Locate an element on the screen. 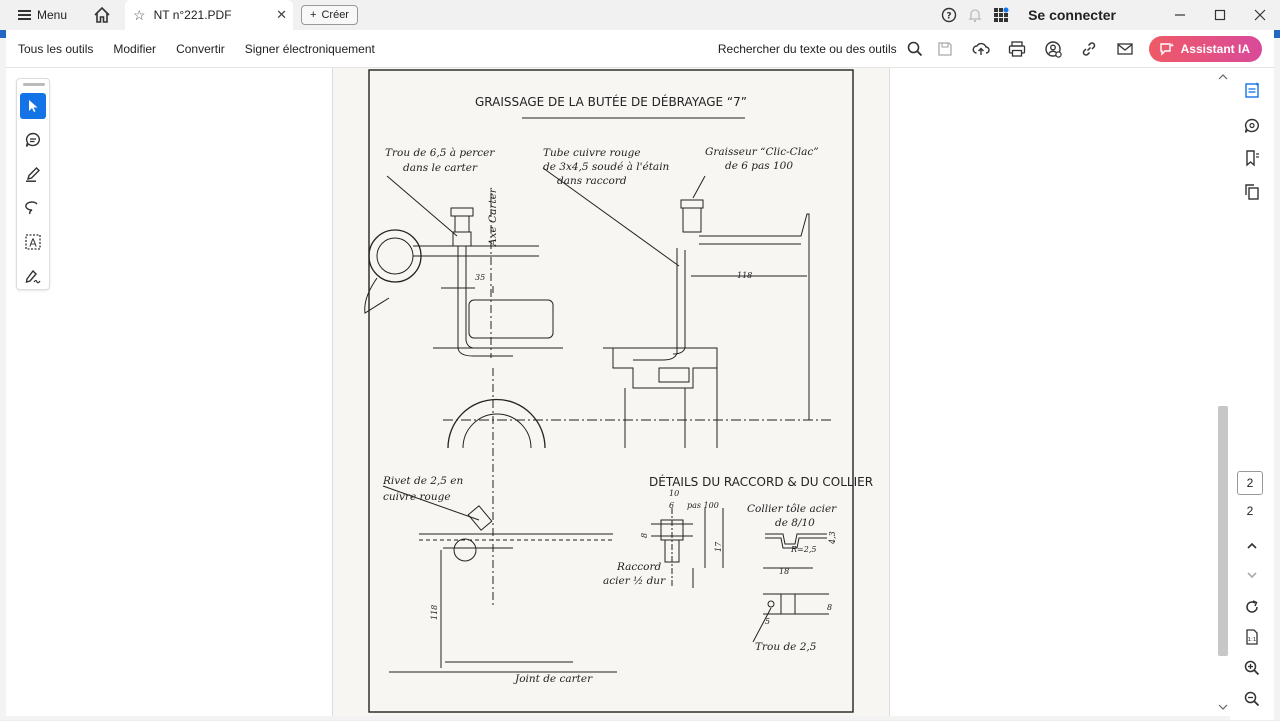 The height and width of the screenshot is (721, 1280). dim-118-top: 118 is located at coordinates (744, 275).